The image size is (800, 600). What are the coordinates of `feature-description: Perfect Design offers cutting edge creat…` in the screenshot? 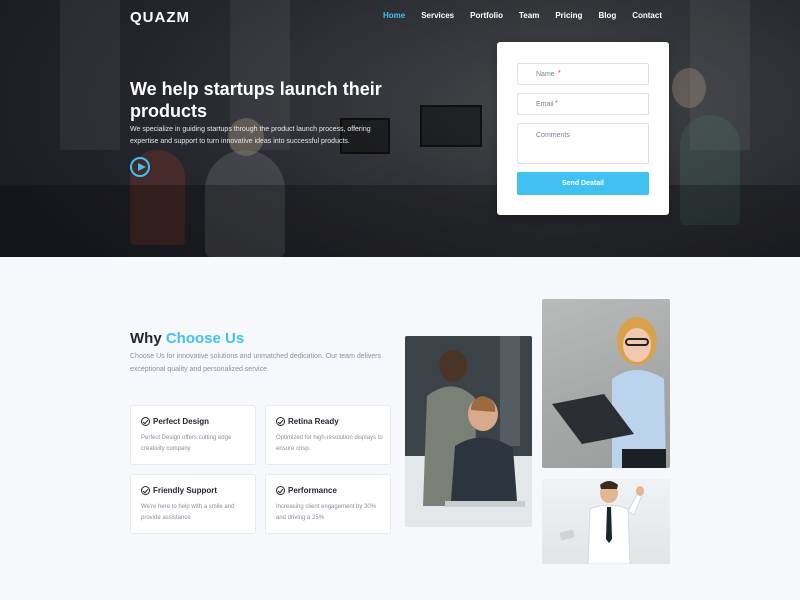 It's located at (186, 443).